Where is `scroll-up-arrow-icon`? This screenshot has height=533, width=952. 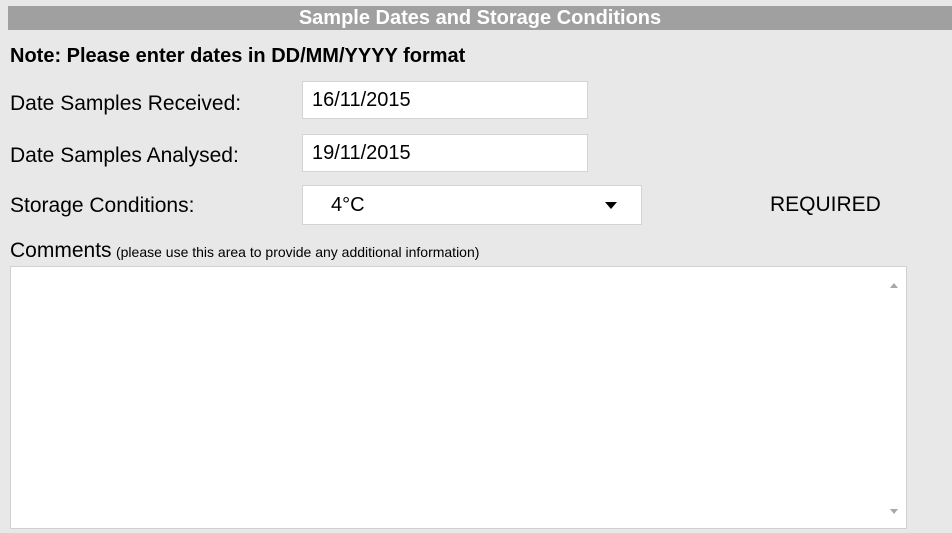 scroll-up-arrow-icon is located at coordinates (894, 285).